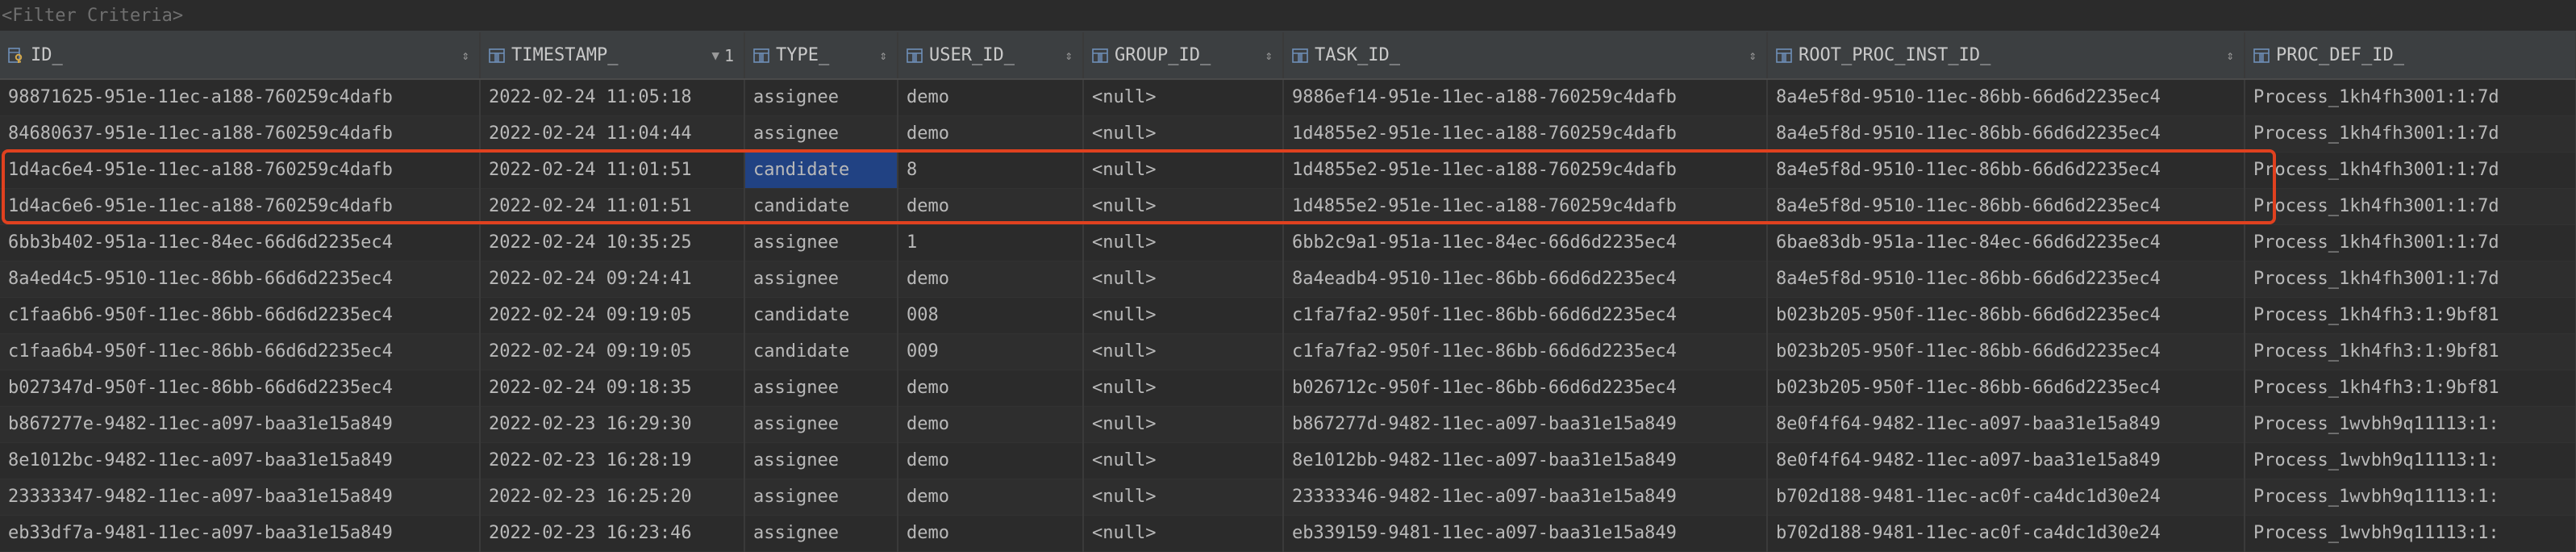 The width and height of the screenshot is (2576, 552). I want to click on cell-id: 8e1012bc-9482-11ec-a097-baa31e15a849, so click(240, 460).